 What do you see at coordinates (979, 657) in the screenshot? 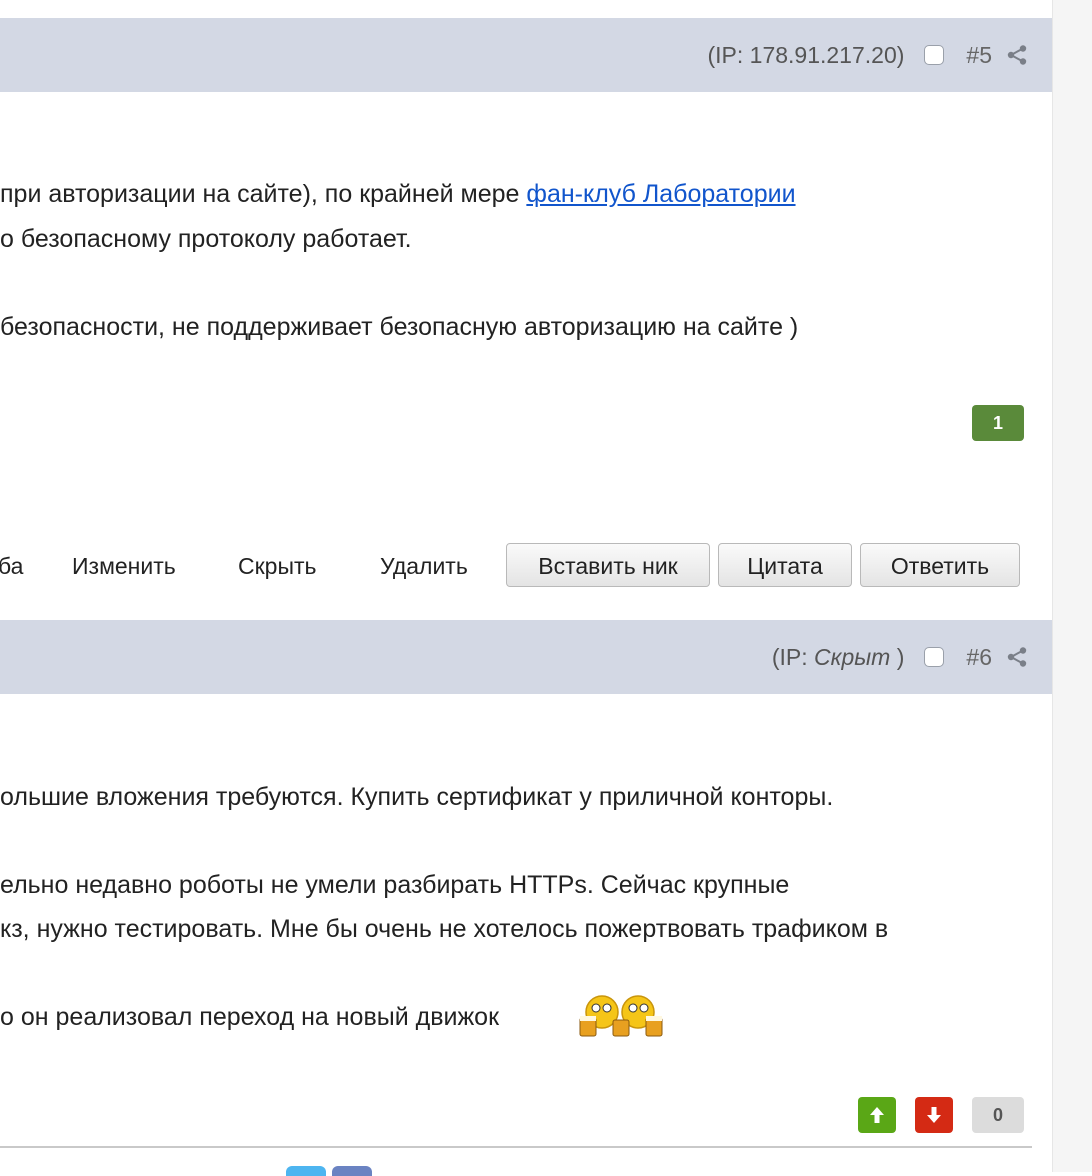
I see `post-number-link: #6` at bounding box center [979, 657].